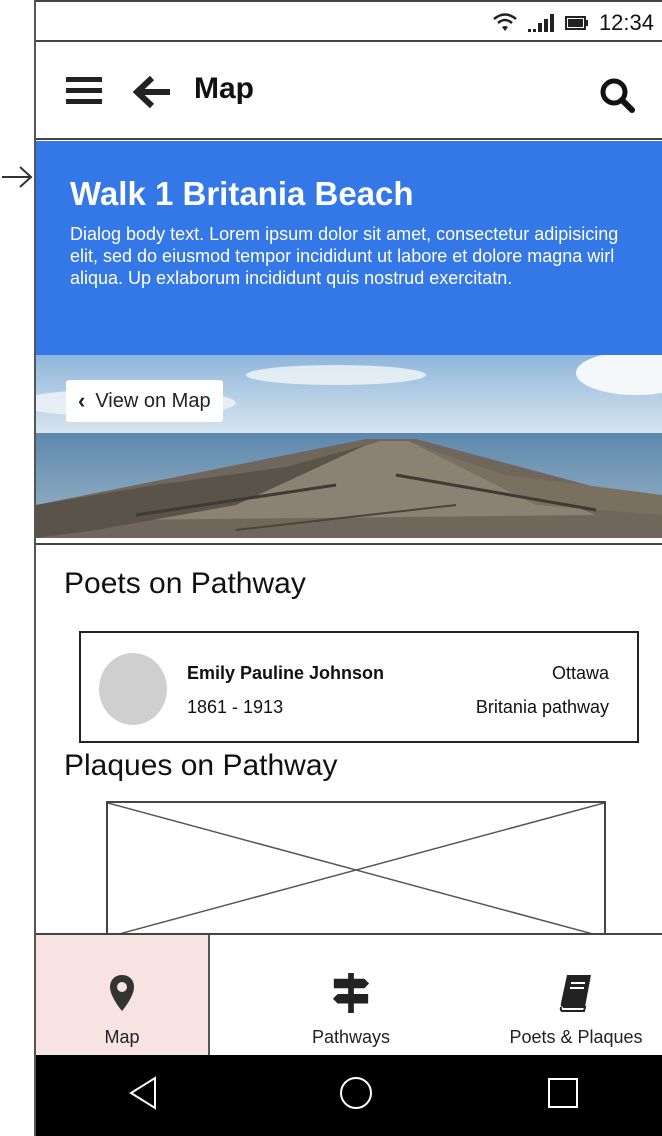 The image size is (662, 1136). I want to click on book-icon, so click(575, 993).